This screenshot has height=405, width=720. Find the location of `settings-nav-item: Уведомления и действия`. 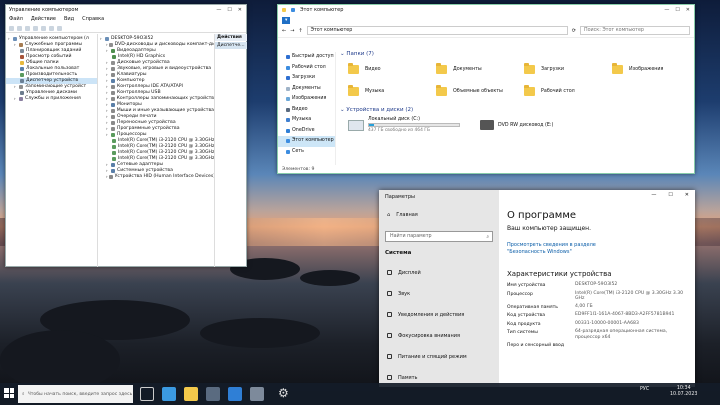

settings-nav-item: Уведомления и действия is located at coordinates (439, 314).